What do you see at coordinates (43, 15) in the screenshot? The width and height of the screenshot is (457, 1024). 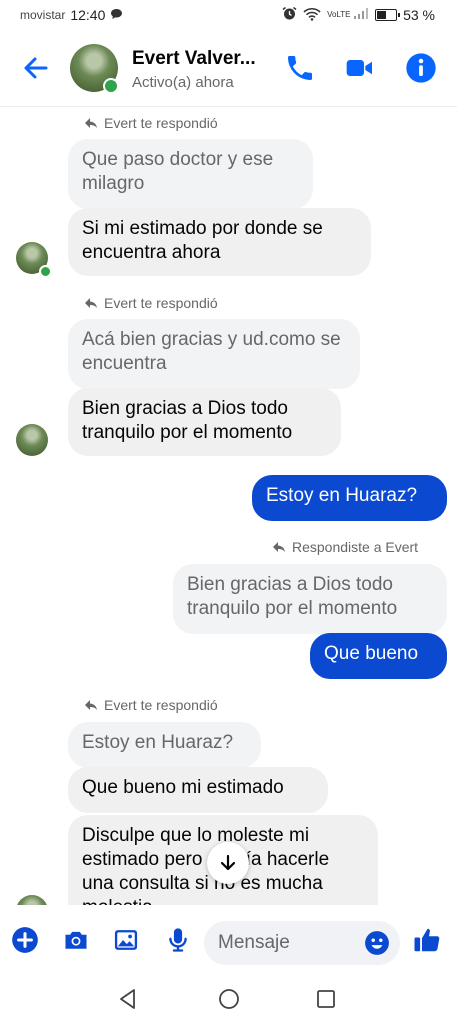 I see `carrier-label: movistar` at bounding box center [43, 15].